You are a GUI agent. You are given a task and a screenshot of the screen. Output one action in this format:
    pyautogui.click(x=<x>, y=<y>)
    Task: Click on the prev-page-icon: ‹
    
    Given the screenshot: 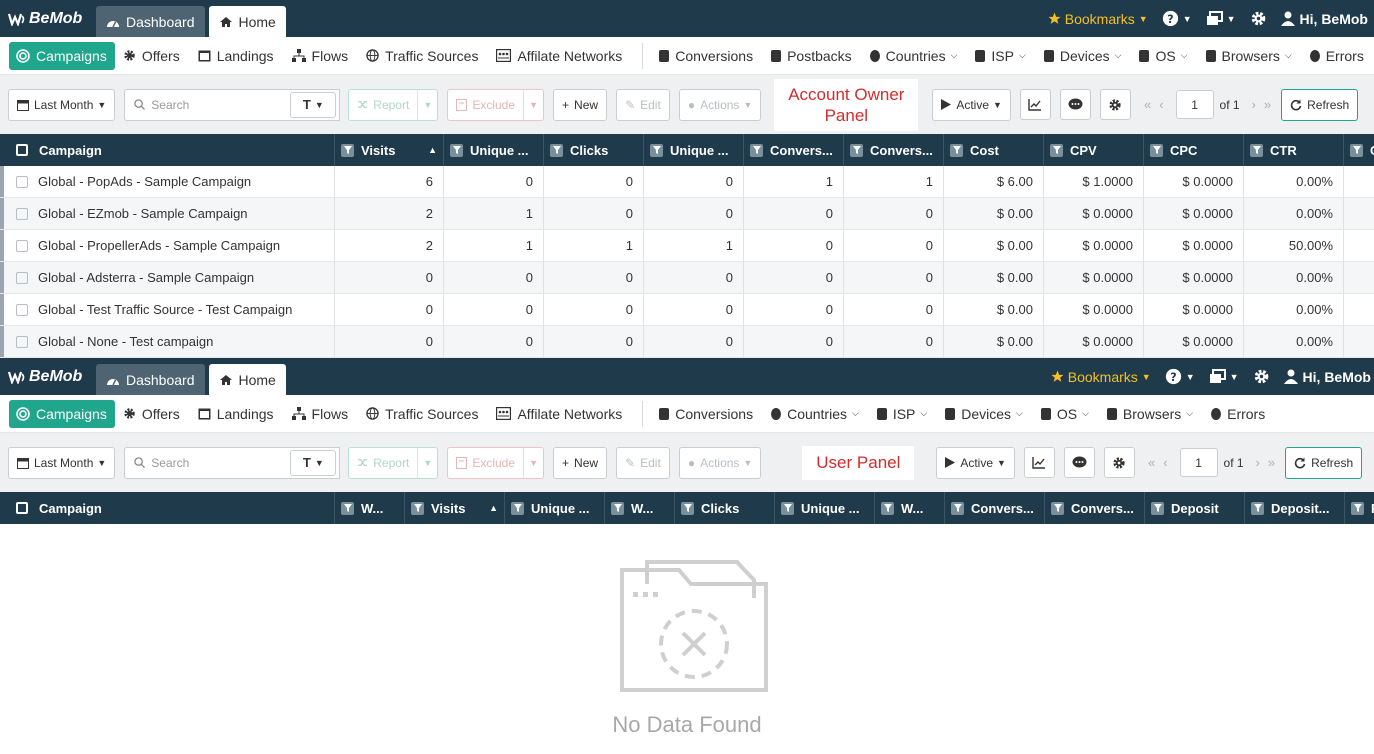 What is the action you would take?
    pyautogui.click(x=1165, y=462)
    